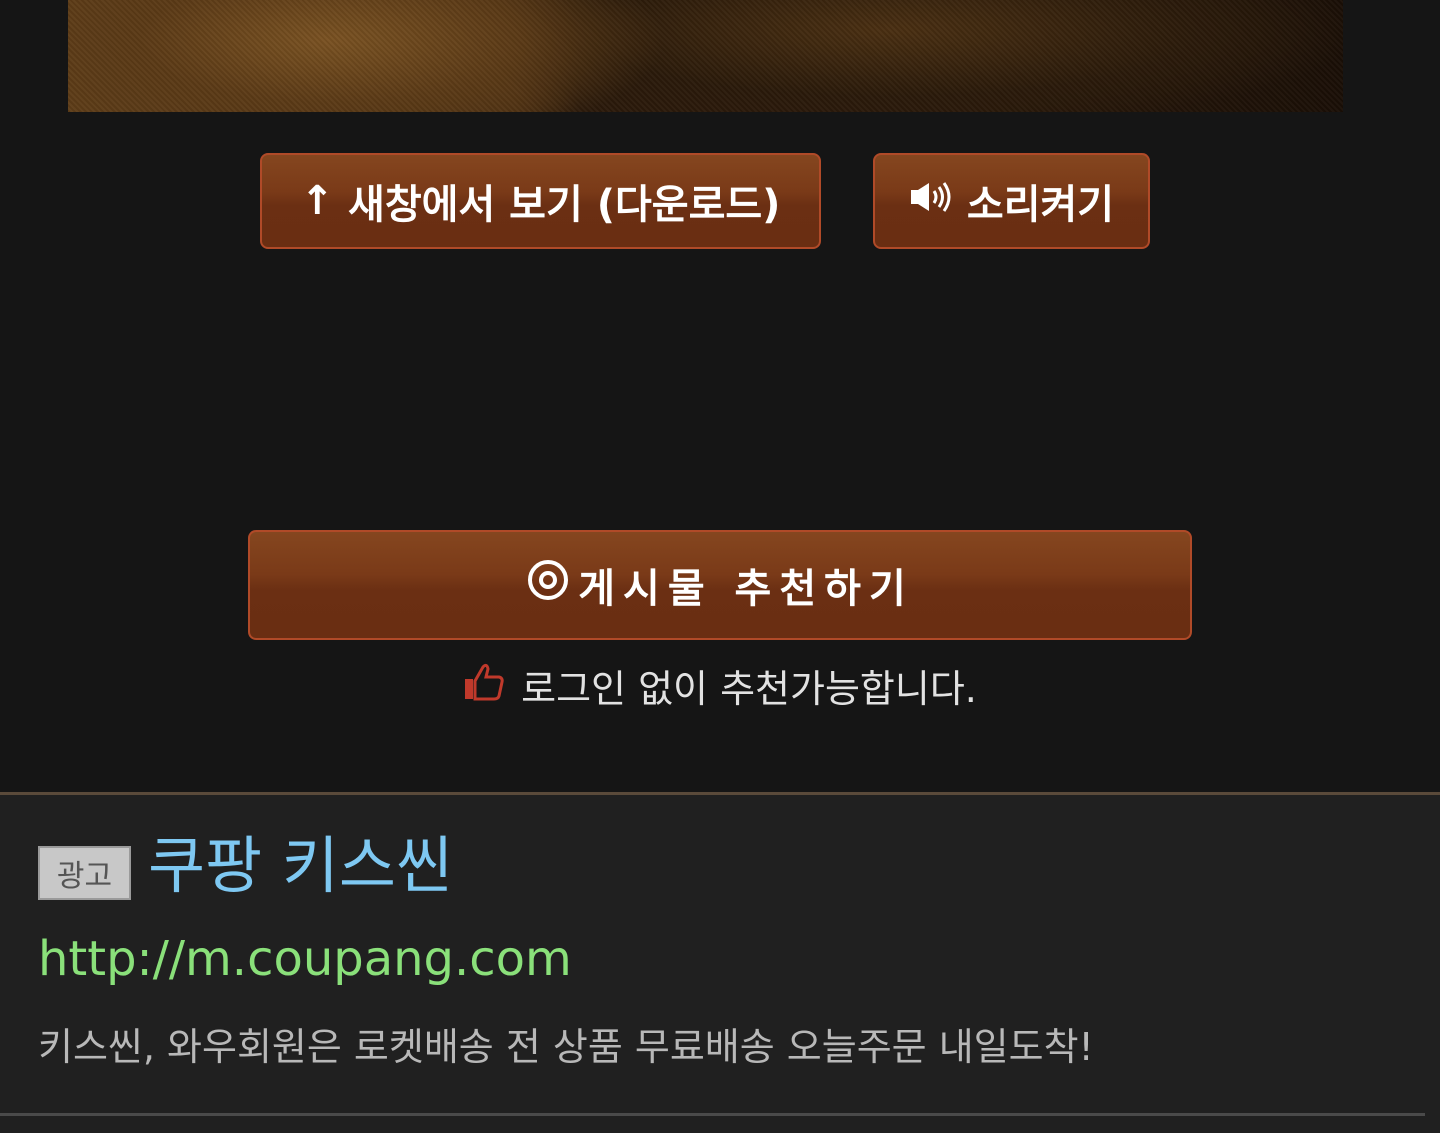  What do you see at coordinates (564, 205) in the screenshot?
I see `open-new-window-label: 새창에서 보기 (다운로드)` at bounding box center [564, 205].